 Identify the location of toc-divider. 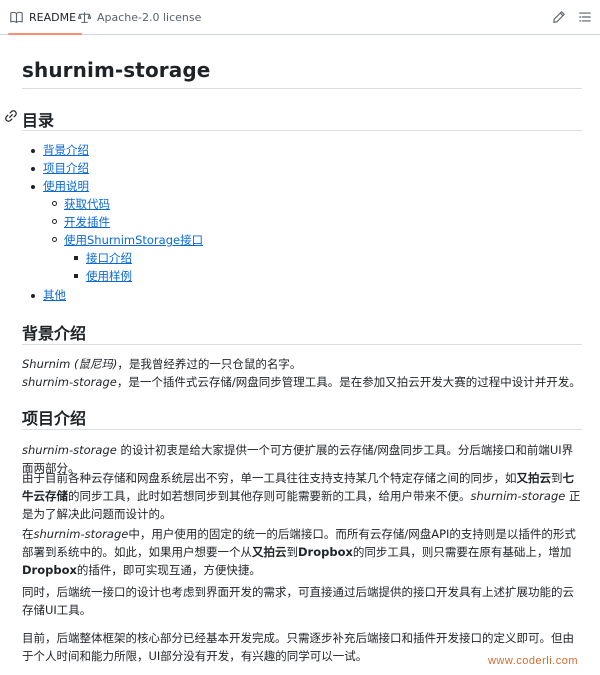
(302, 130).